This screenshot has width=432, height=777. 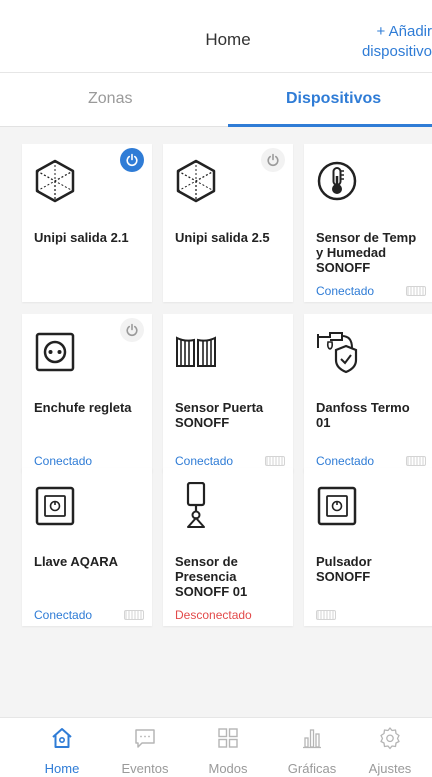 What do you see at coordinates (81, 237) in the screenshot?
I see `device-name: Unipi salida 2.1` at bounding box center [81, 237].